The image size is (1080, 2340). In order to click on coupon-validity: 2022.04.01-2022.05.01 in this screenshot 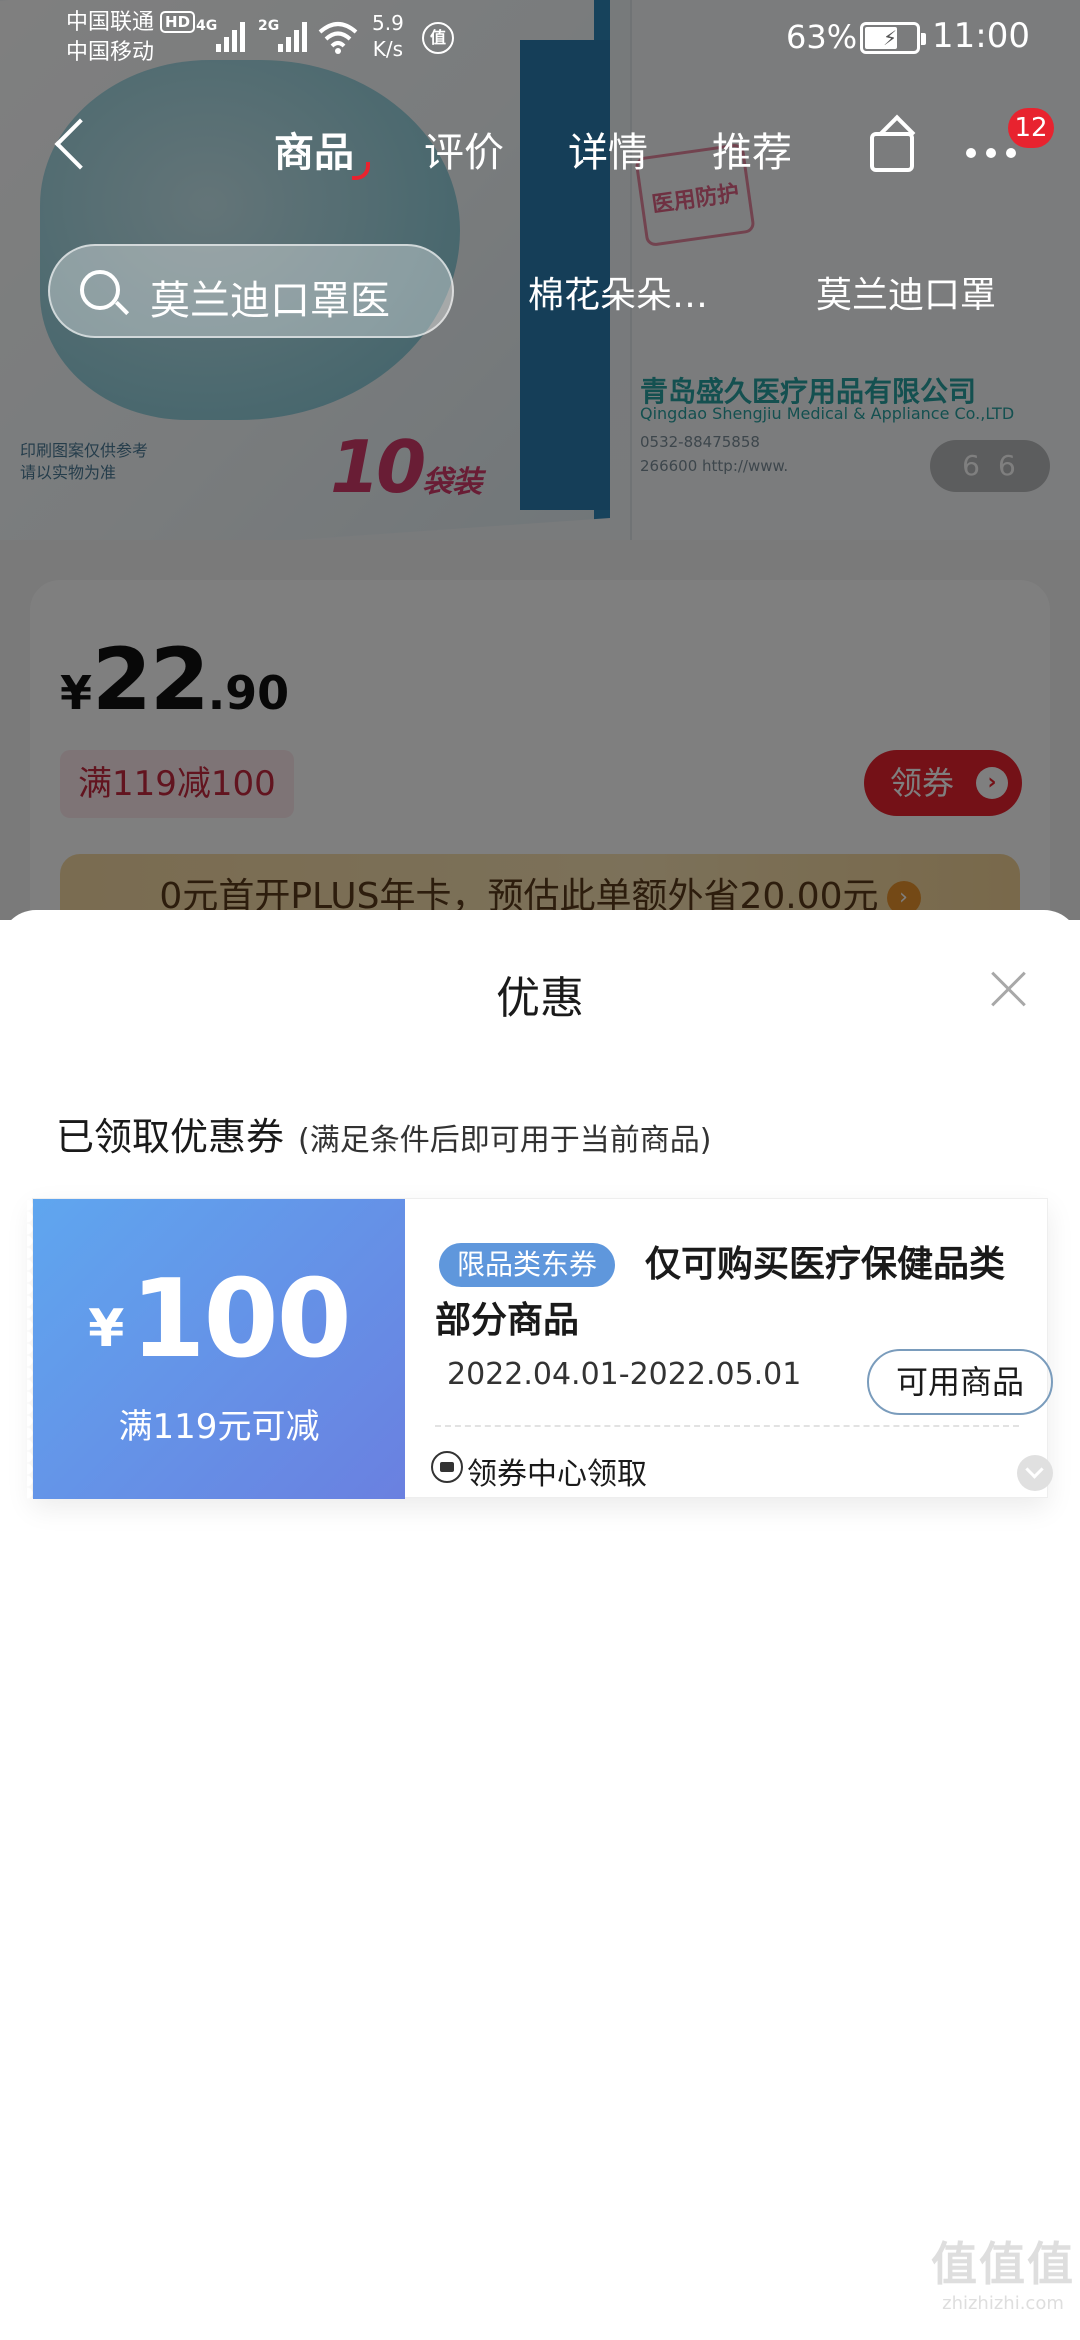, I will do `click(624, 1374)`.